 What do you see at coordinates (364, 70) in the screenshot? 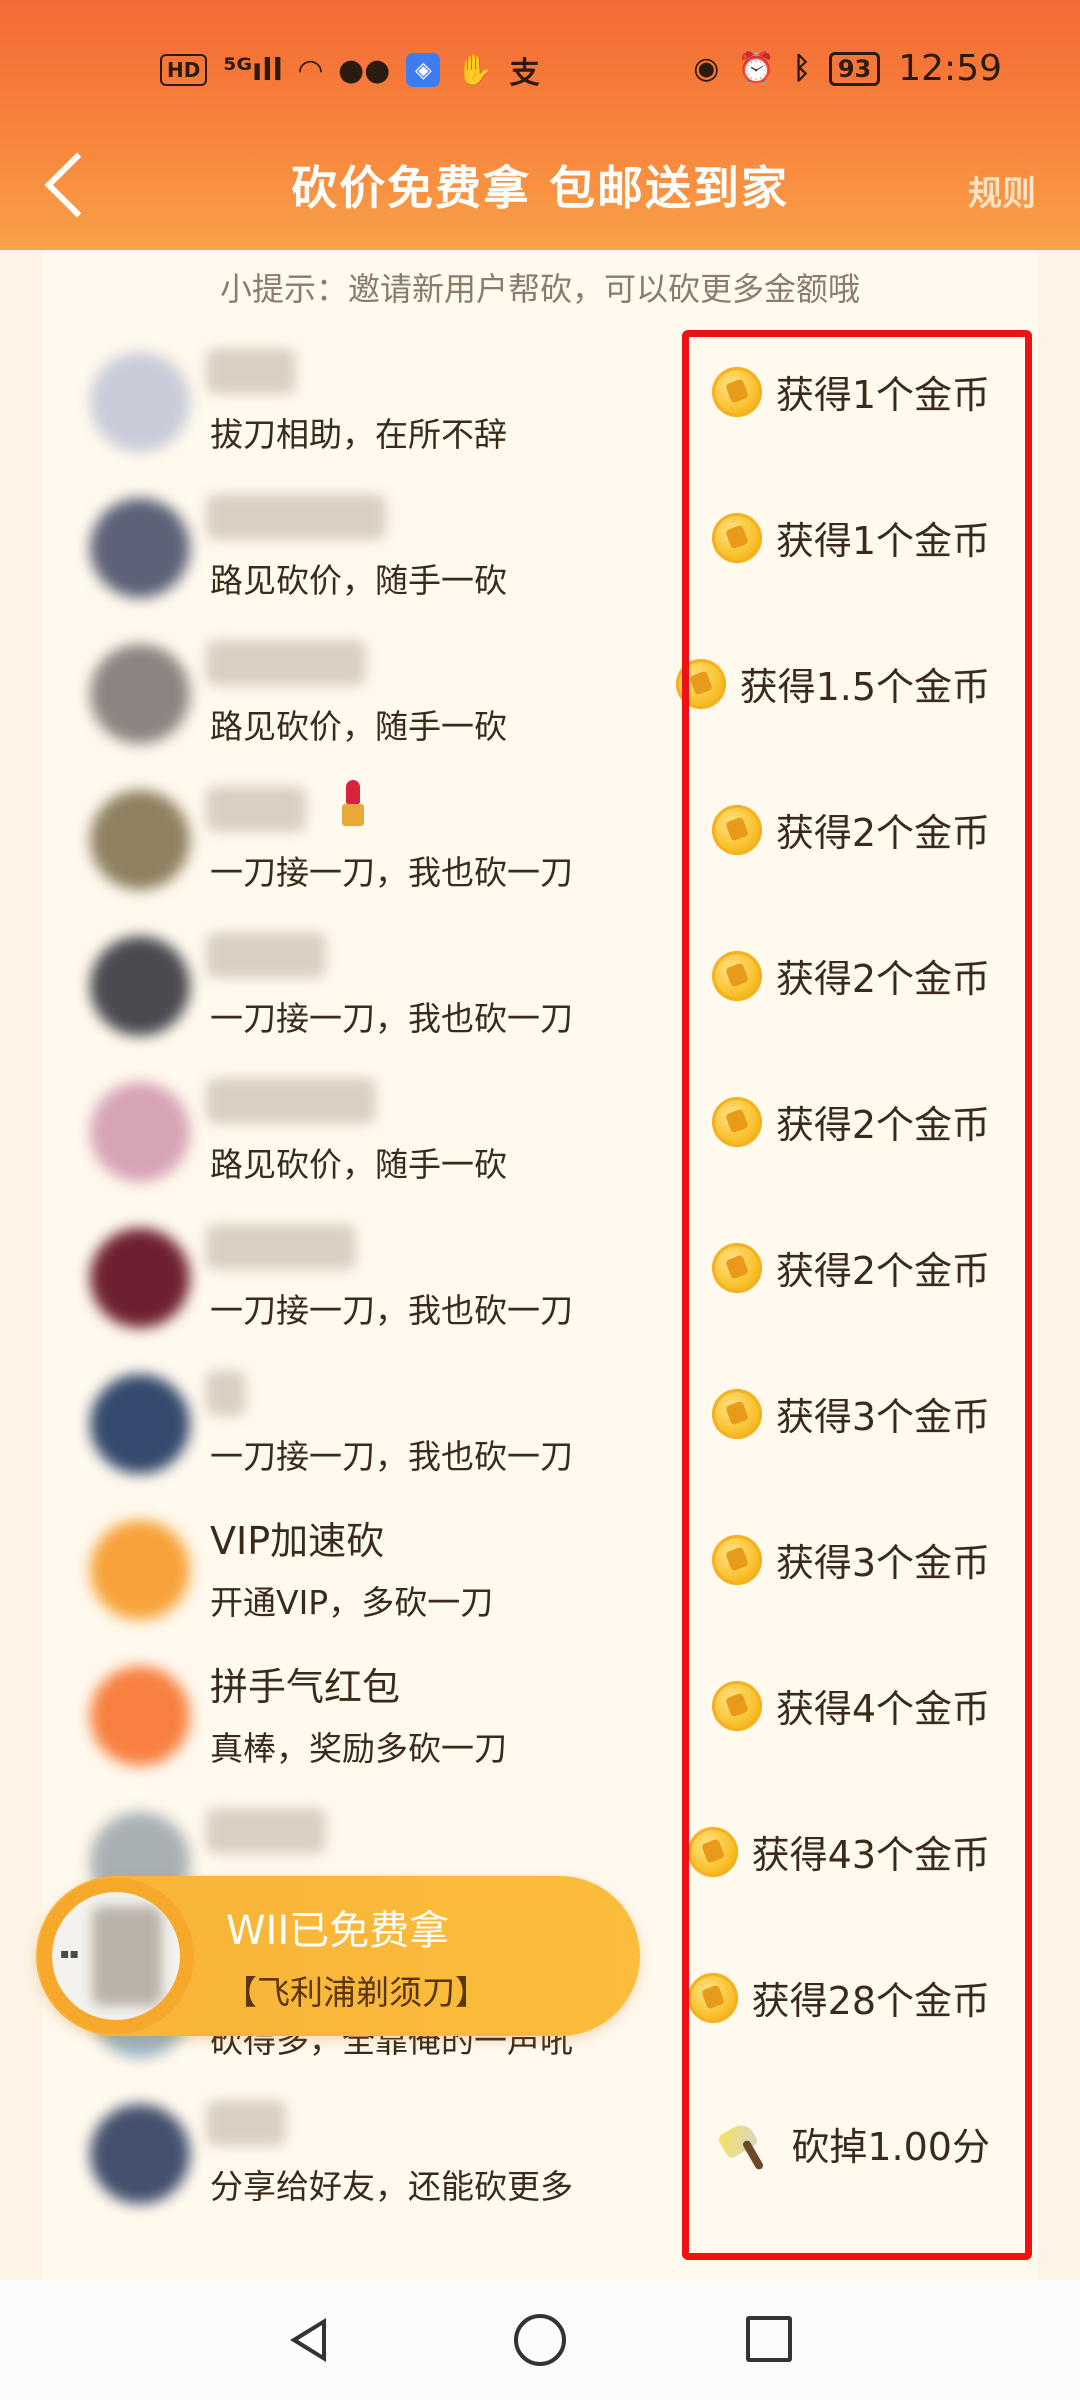
I see `wechat-icon: ●●` at bounding box center [364, 70].